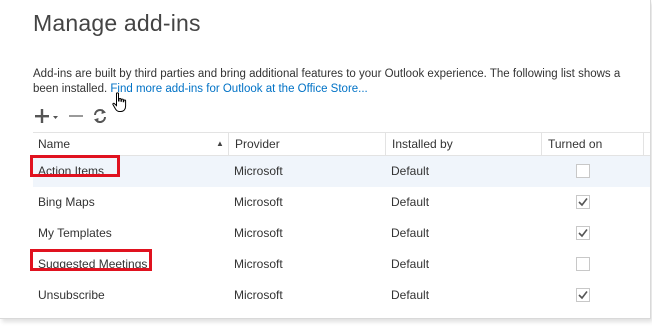 The width and height of the screenshot is (652, 326). Describe the element at coordinates (48, 116) in the screenshot. I see `plus-icon` at that location.